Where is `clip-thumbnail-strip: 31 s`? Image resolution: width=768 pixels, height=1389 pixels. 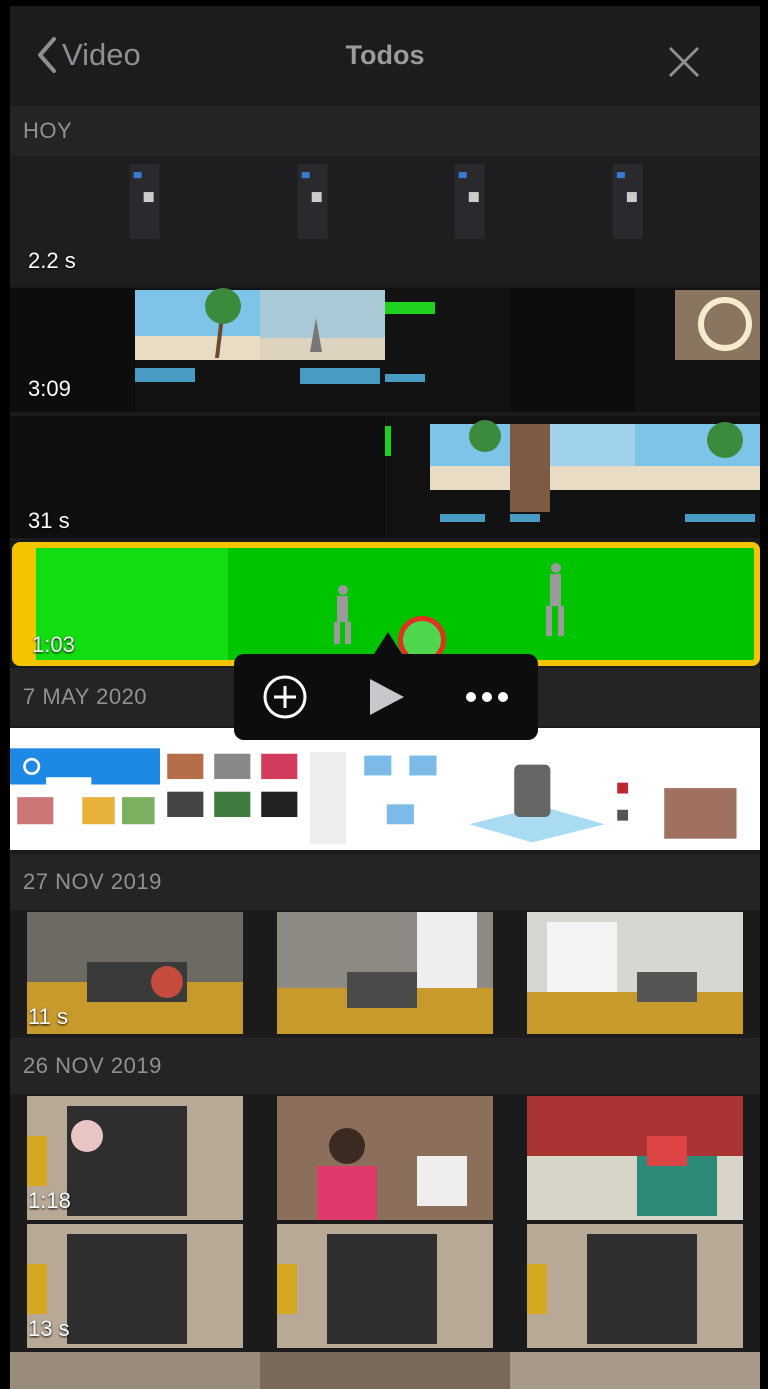
clip-thumbnail-strip: 31 s is located at coordinates (385, 477).